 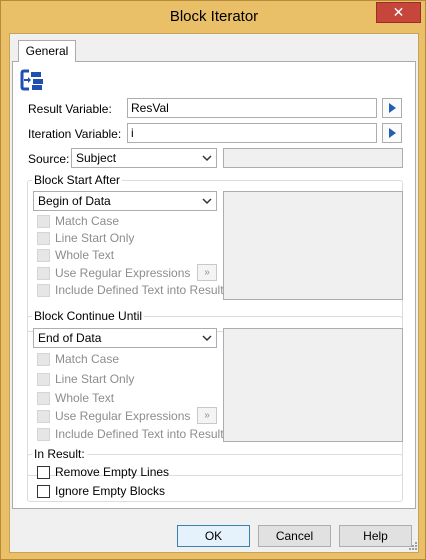 What do you see at coordinates (43, 379) in the screenshot?
I see `block-continue-line-start-checkbox` at bounding box center [43, 379].